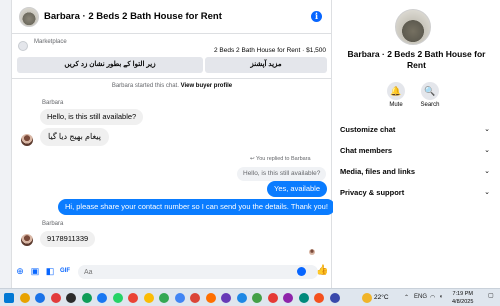 The width and height of the screenshot is (500, 306). What do you see at coordinates (372, 192) in the screenshot?
I see `row-label: Privacy & support` at bounding box center [372, 192].